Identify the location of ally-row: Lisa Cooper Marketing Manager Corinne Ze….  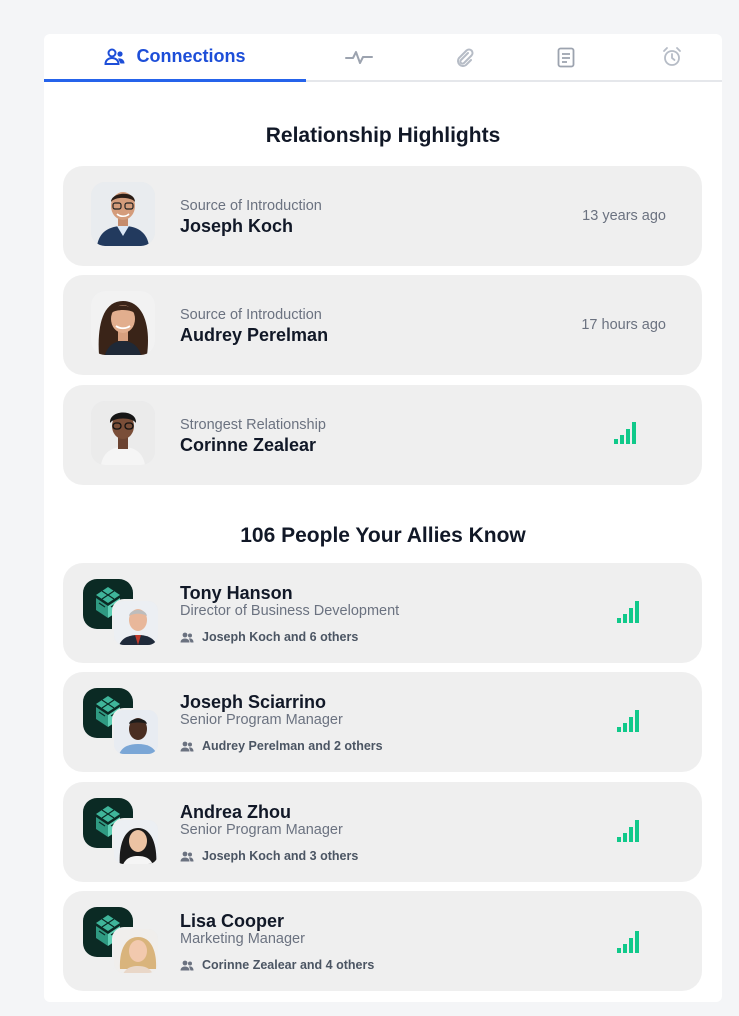
(382, 941).